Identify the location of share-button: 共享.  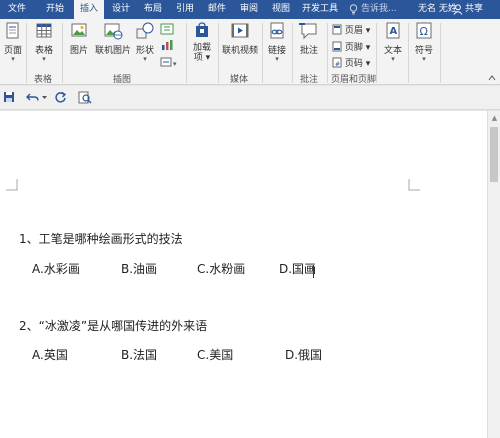
(474, 9).